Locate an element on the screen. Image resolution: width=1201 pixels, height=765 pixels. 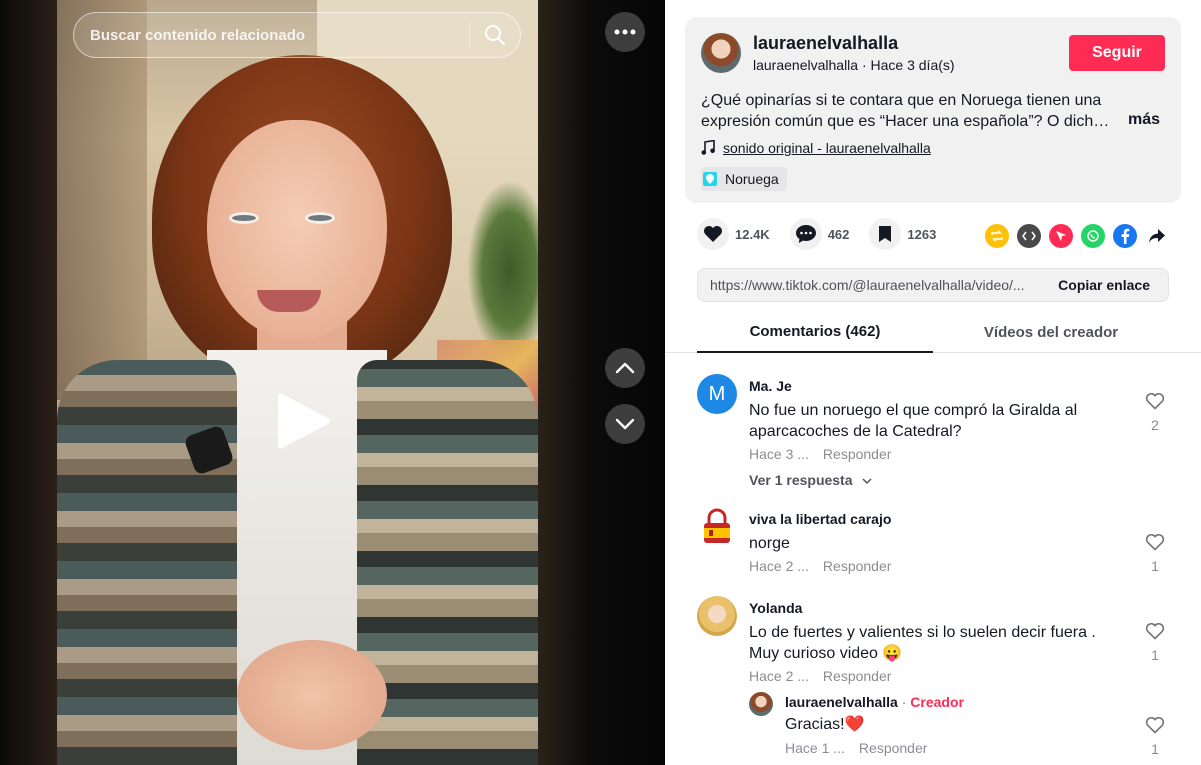
heart-icon is located at coordinates (713, 234).